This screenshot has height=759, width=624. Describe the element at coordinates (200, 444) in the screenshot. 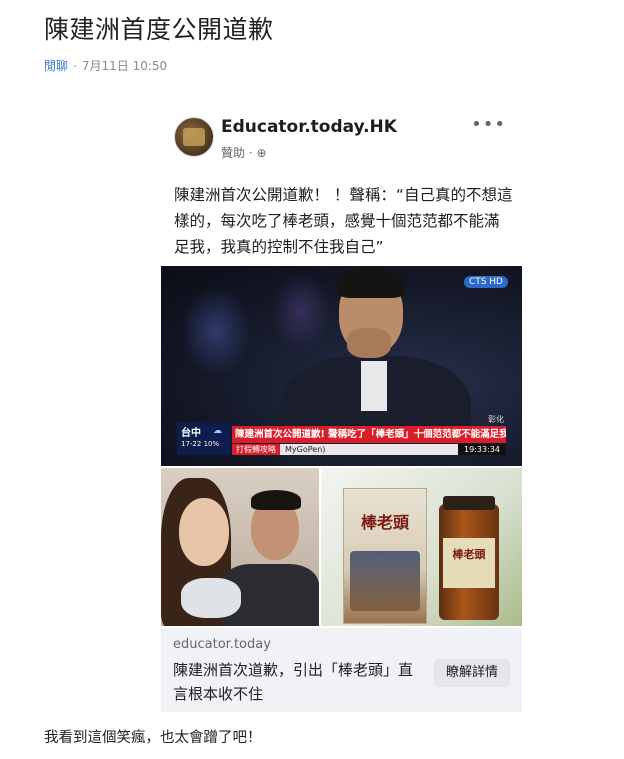

I see `weather-temp: 17-22 10%` at that location.